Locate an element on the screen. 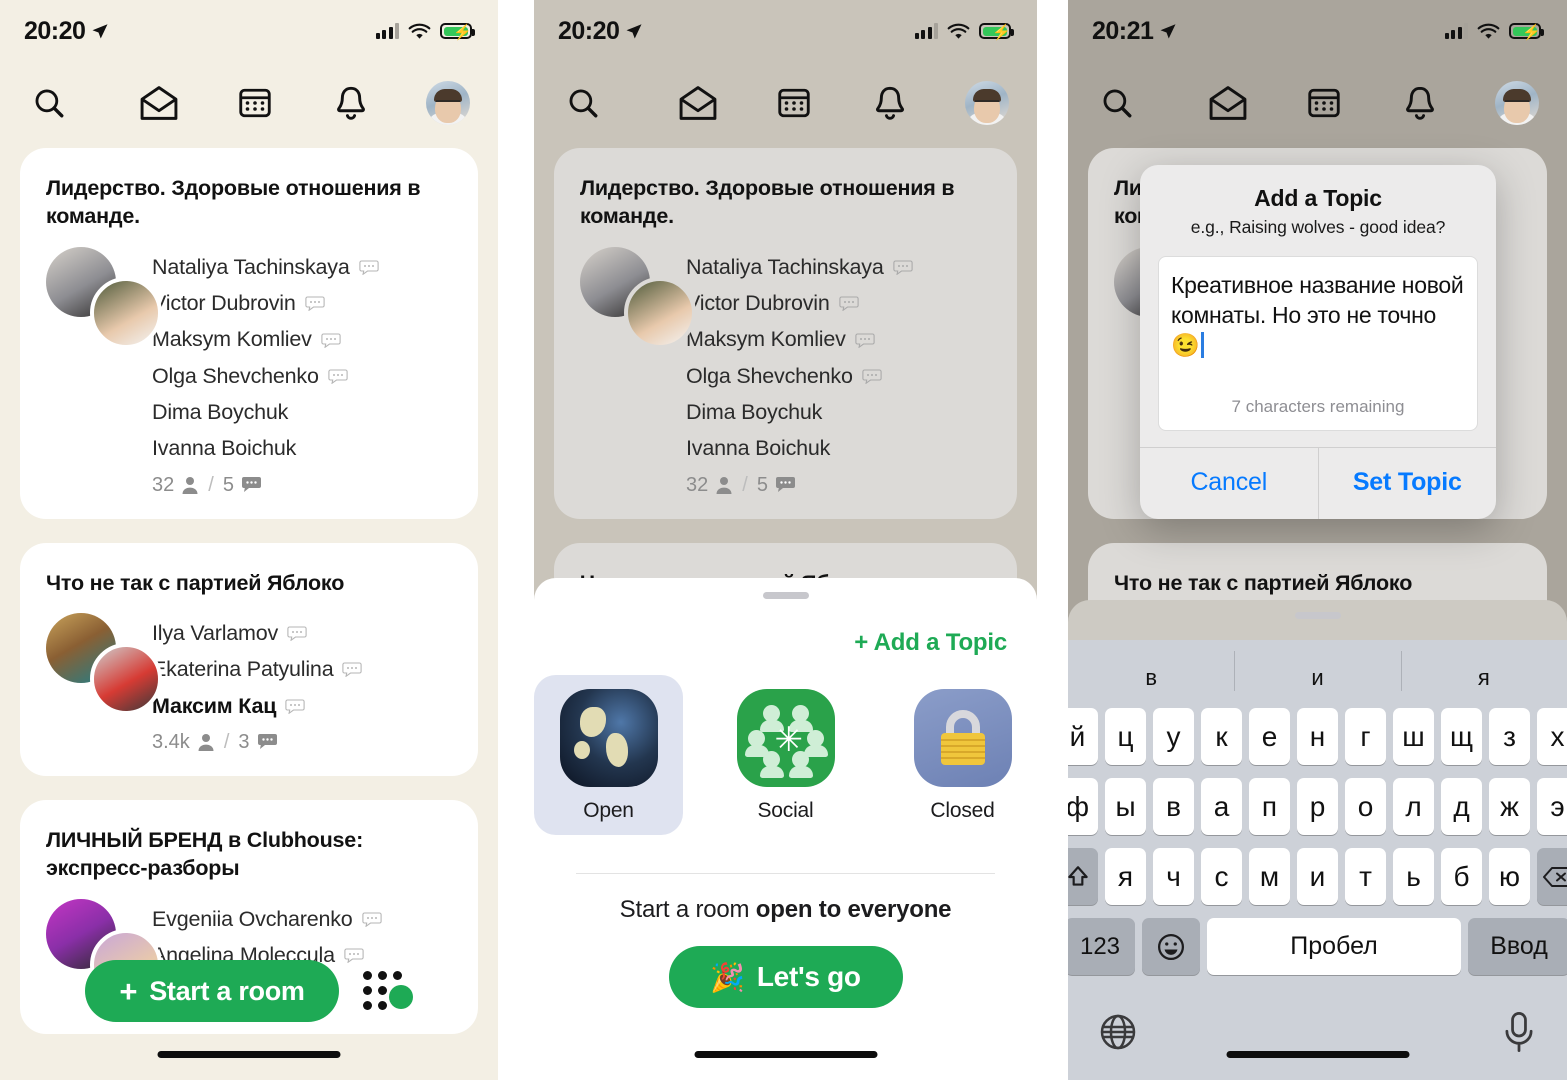 The height and width of the screenshot is (1080, 1567). numbers-key: 123 is located at coordinates (1101, 946).